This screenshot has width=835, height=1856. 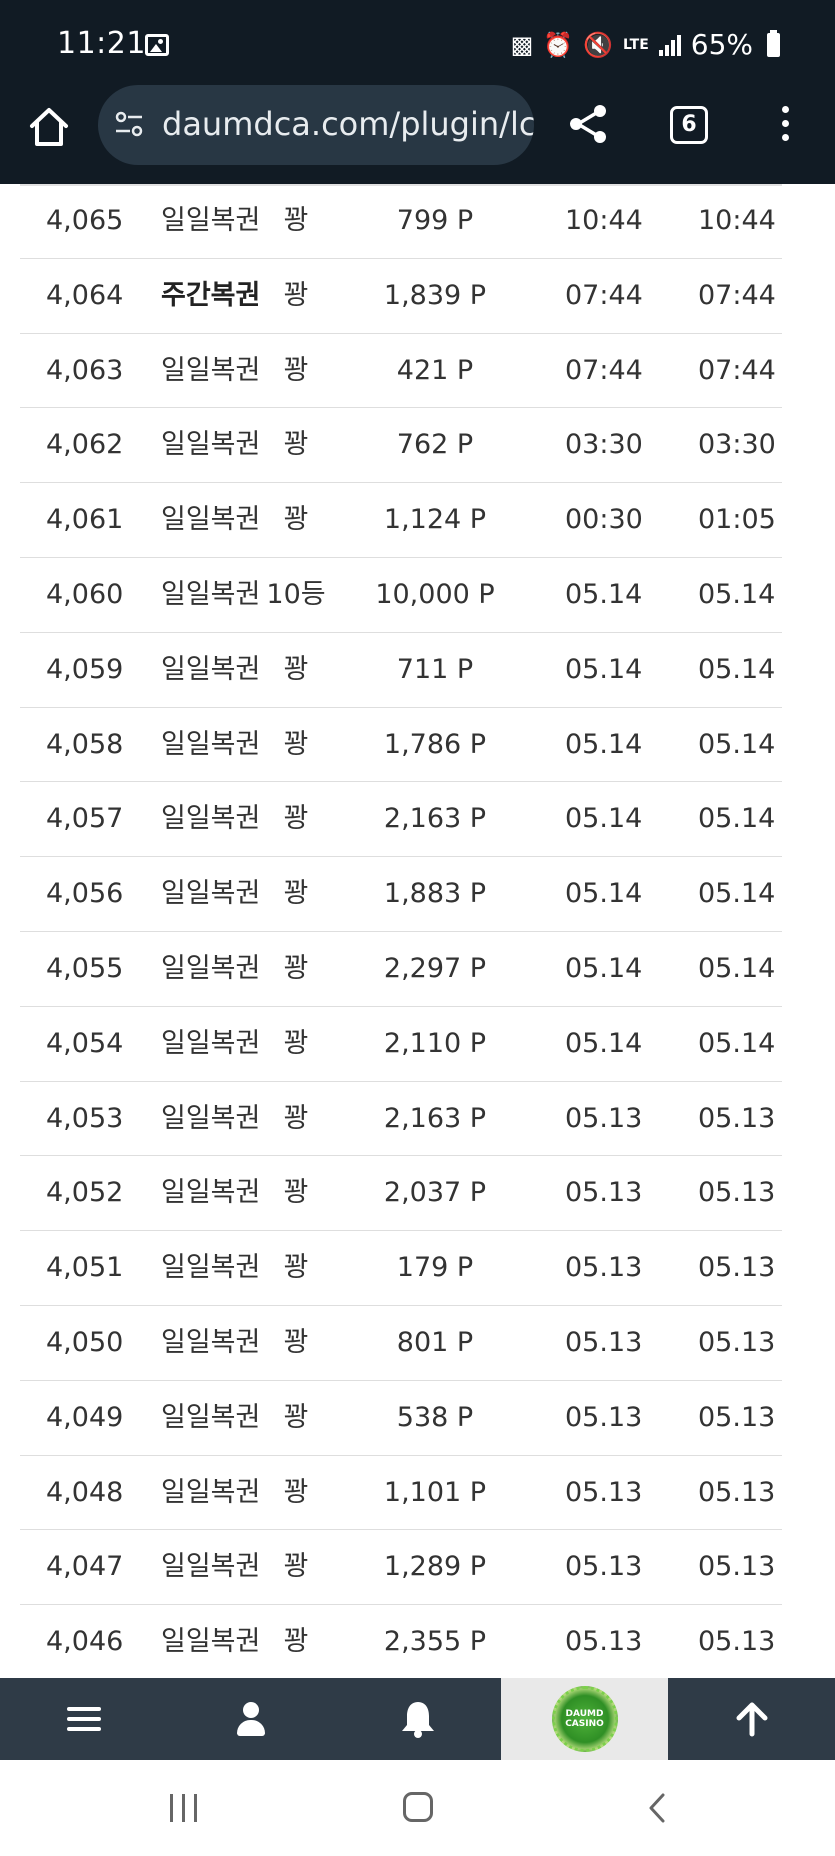 I want to click on row-date-issued: 00:30, so click(x=604, y=520).